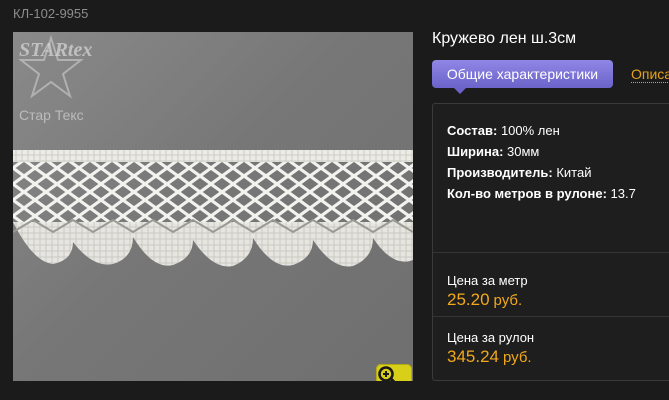 This screenshot has height=400, width=669. I want to click on price-per-meter-currency: руб., so click(508, 300).